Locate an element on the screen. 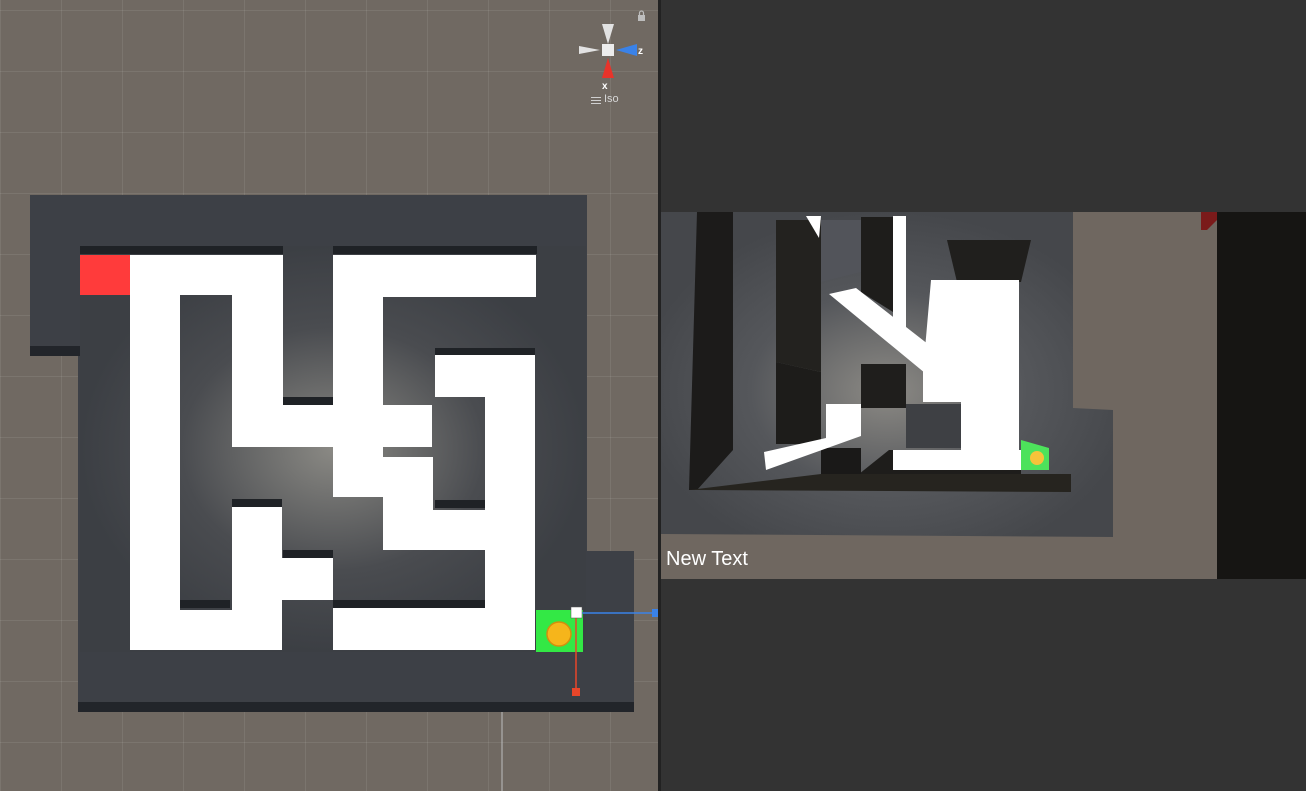  axis-x-label: x is located at coordinates (605, 86).